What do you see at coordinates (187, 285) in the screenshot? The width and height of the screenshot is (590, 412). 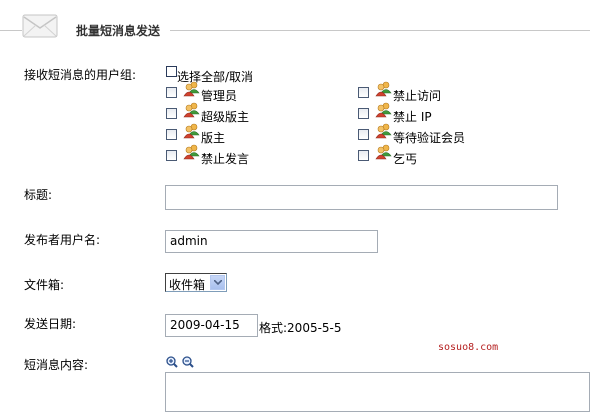 I see `folder-select-value: 收件箱` at bounding box center [187, 285].